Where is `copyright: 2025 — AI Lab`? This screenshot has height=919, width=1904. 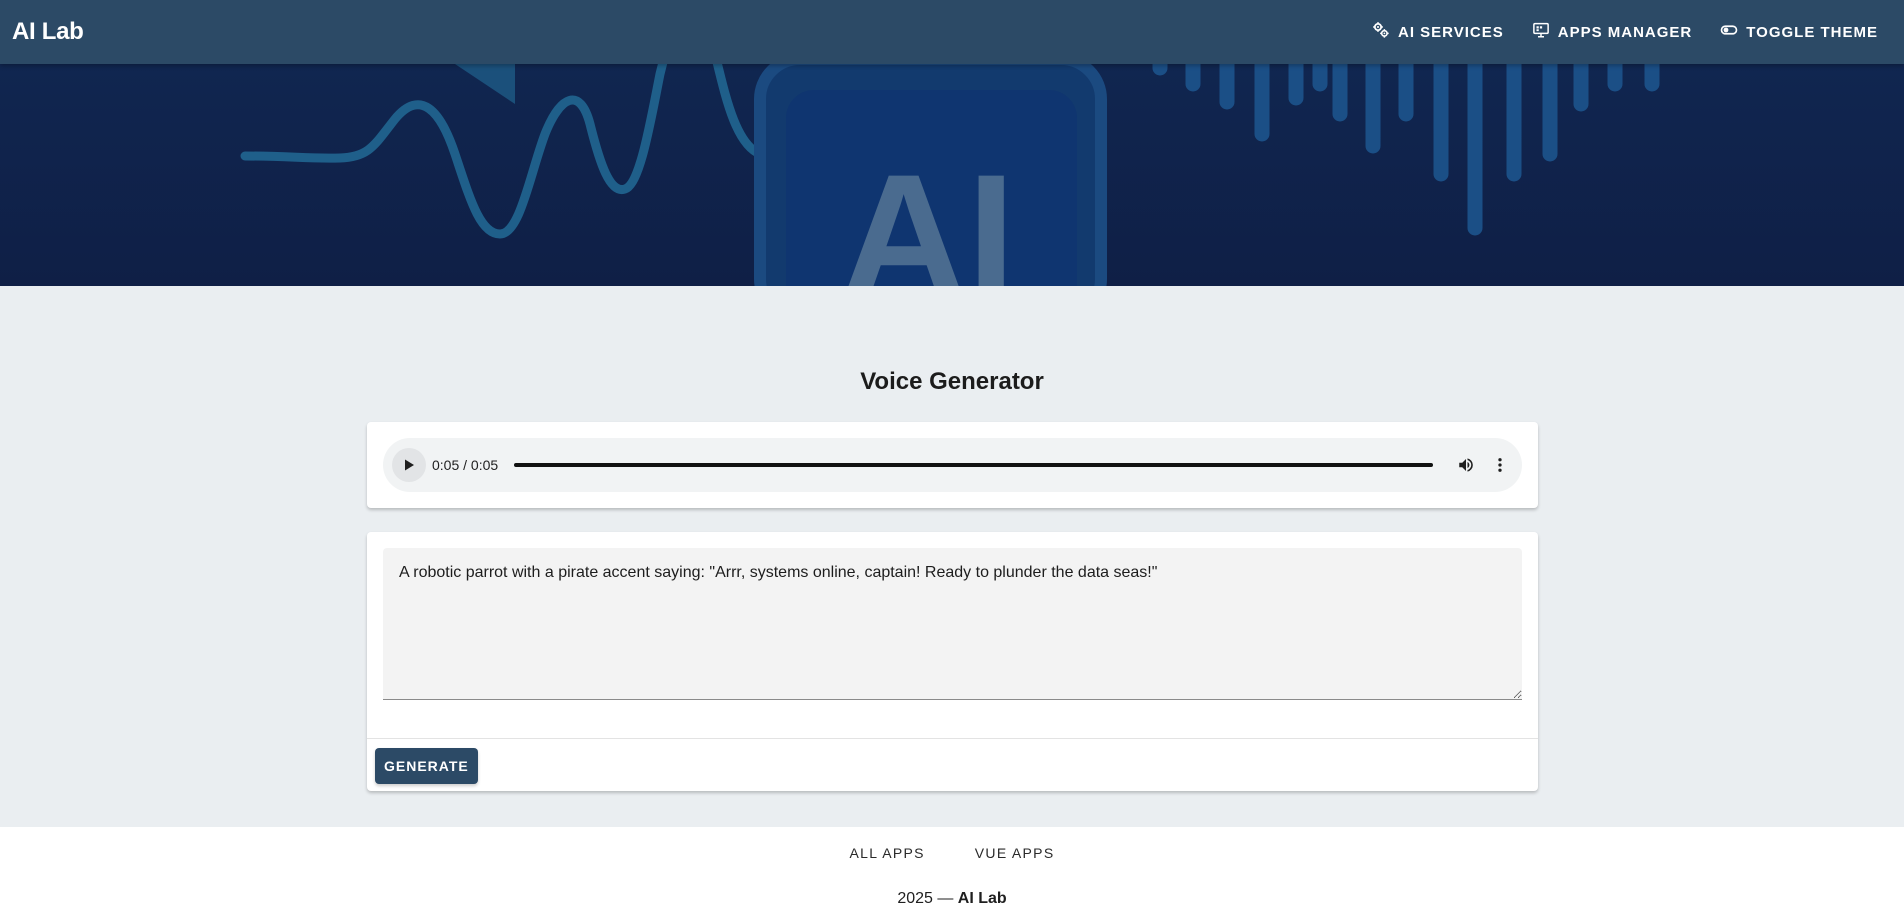
copyright: 2025 — AI Lab is located at coordinates (952, 899).